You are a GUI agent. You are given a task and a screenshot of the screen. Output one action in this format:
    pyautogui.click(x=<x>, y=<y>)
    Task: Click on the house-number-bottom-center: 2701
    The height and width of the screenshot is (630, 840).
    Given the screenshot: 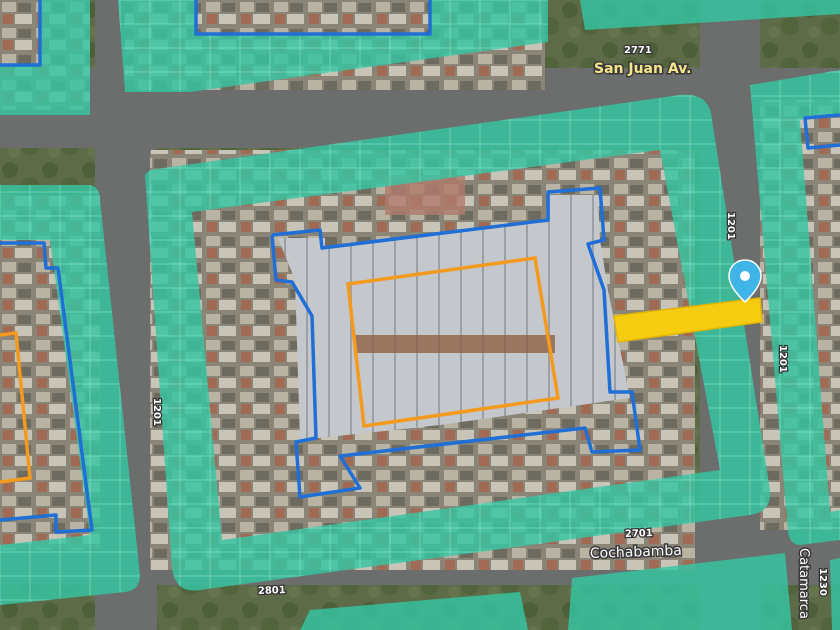 What is the action you would take?
    pyautogui.click(x=639, y=534)
    